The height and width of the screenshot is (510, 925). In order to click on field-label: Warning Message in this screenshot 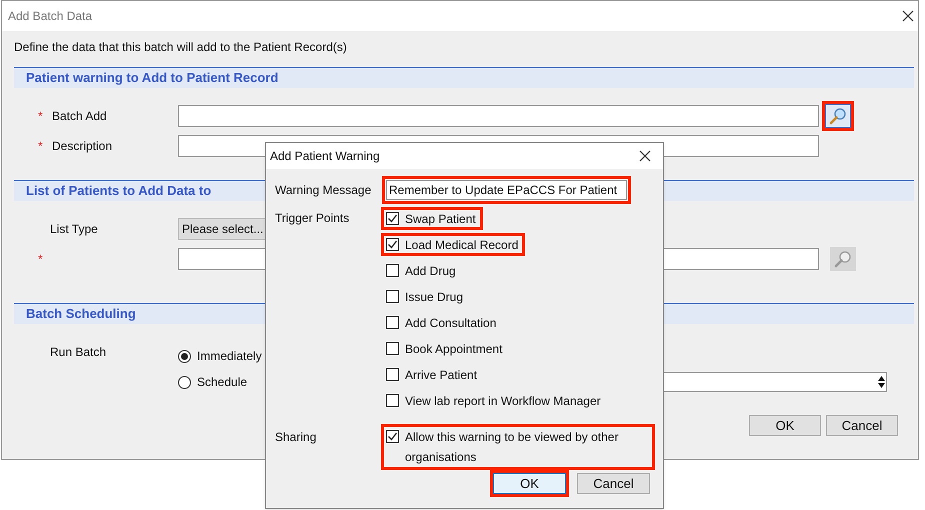, I will do `click(323, 190)`.